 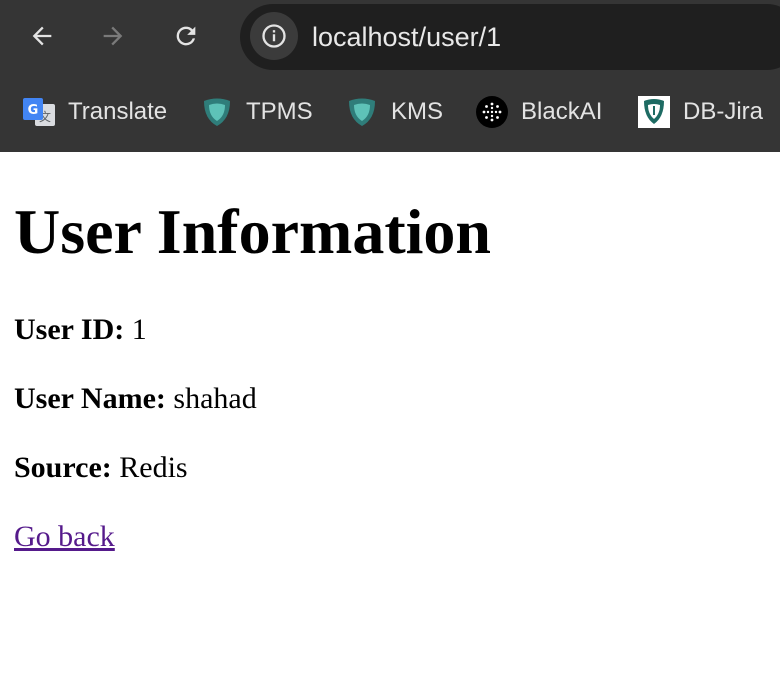 I want to click on forward-button, so click(x=113, y=36).